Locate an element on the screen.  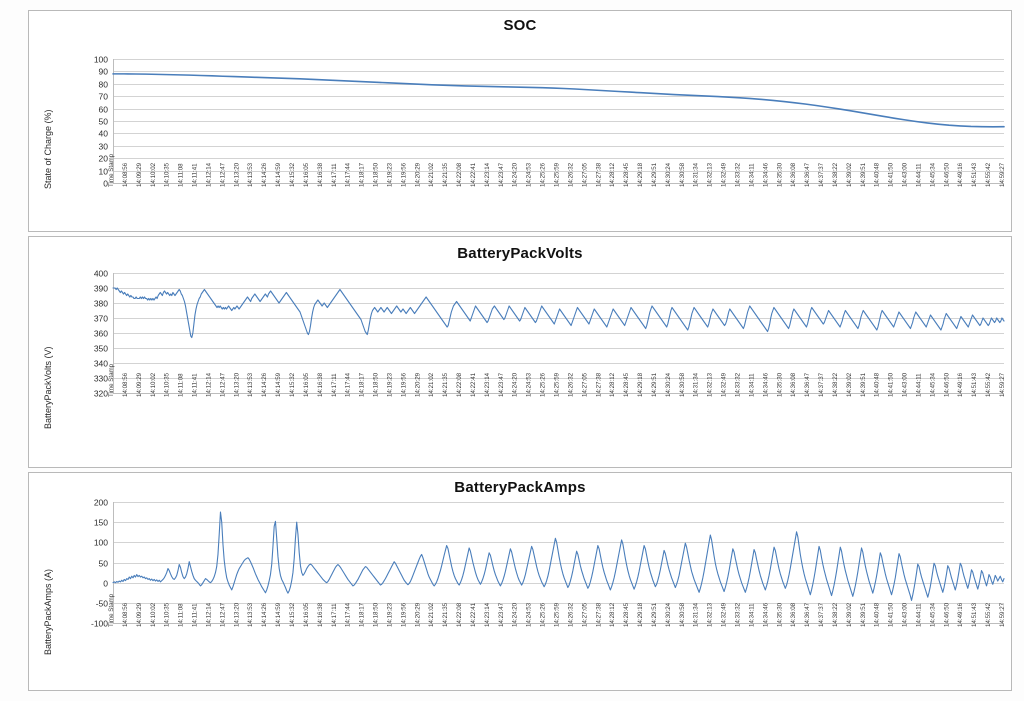
x-axis-tick-label: 14:37:37 is located at coordinates (821, 174).